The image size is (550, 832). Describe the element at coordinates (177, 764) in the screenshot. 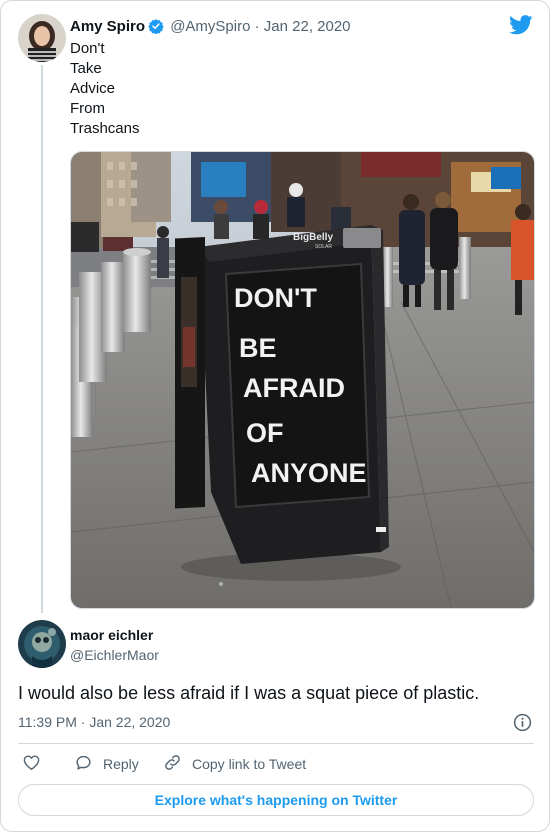

I see `link-icon` at that location.